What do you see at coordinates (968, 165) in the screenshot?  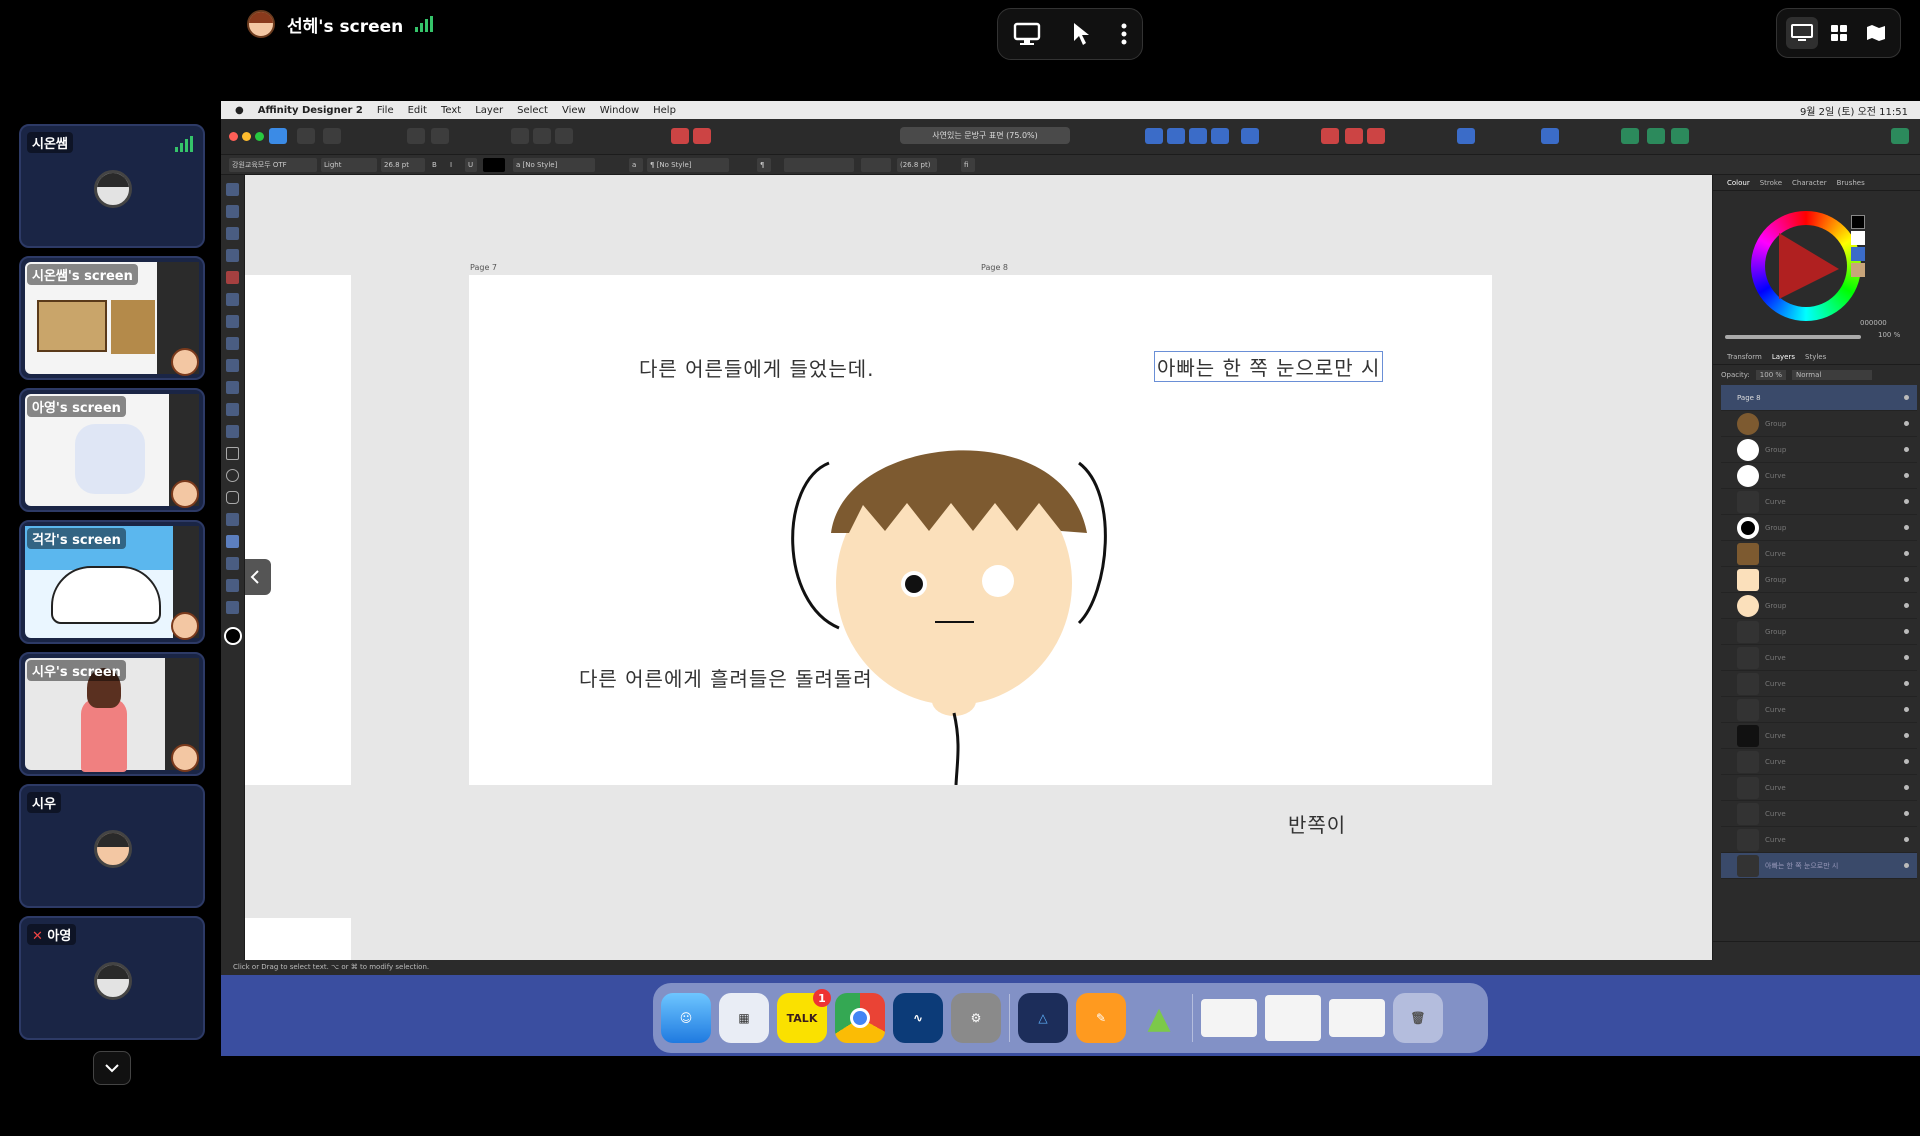 I see `ligature-button: fi` at bounding box center [968, 165].